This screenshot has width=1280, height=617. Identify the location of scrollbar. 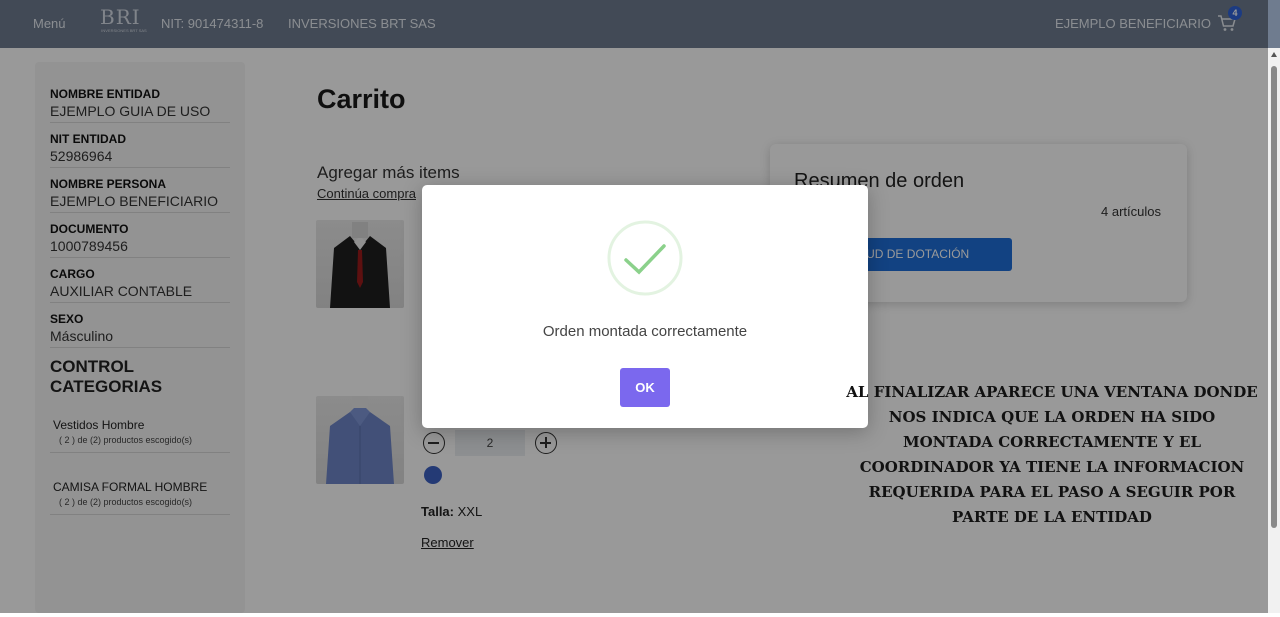
(1274, 330).